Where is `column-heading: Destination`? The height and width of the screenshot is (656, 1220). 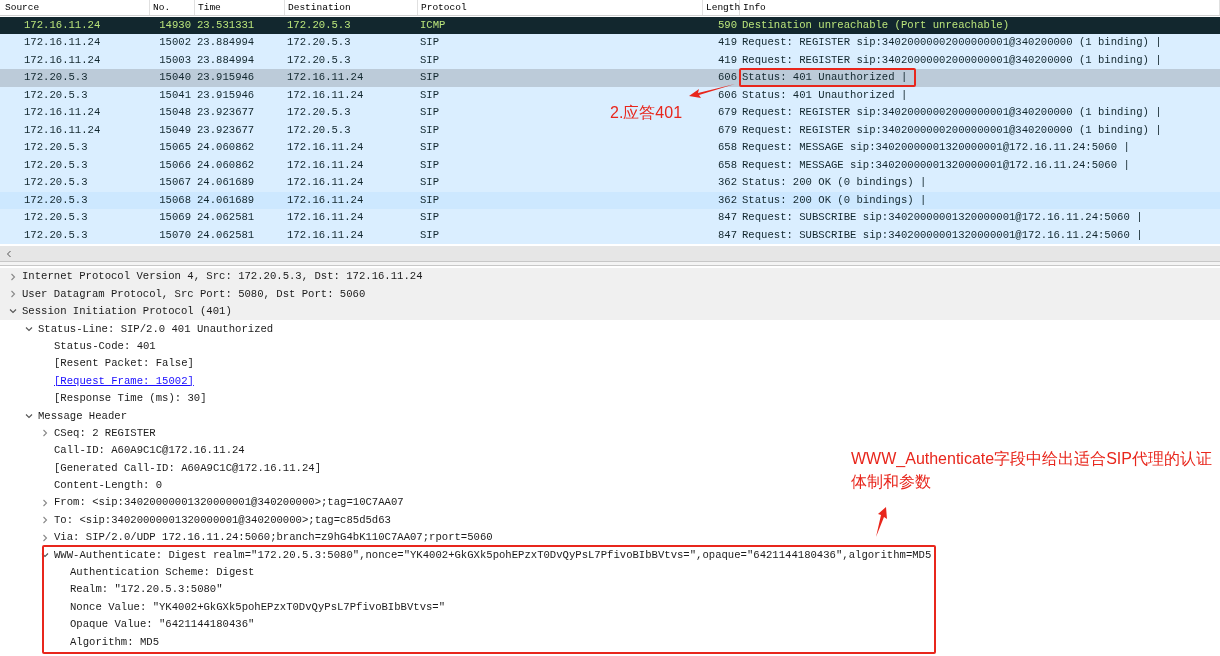 column-heading: Destination is located at coordinates (351, 7).